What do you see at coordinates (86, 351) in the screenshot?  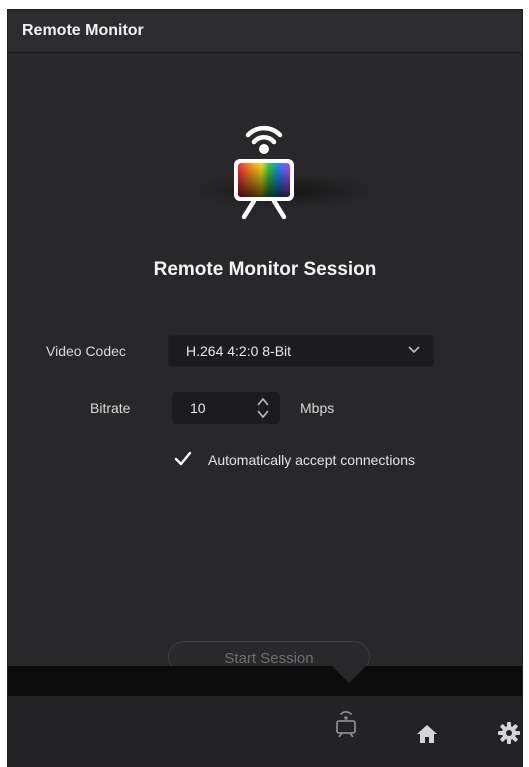 I see `video-codec-label: Video Codec` at bounding box center [86, 351].